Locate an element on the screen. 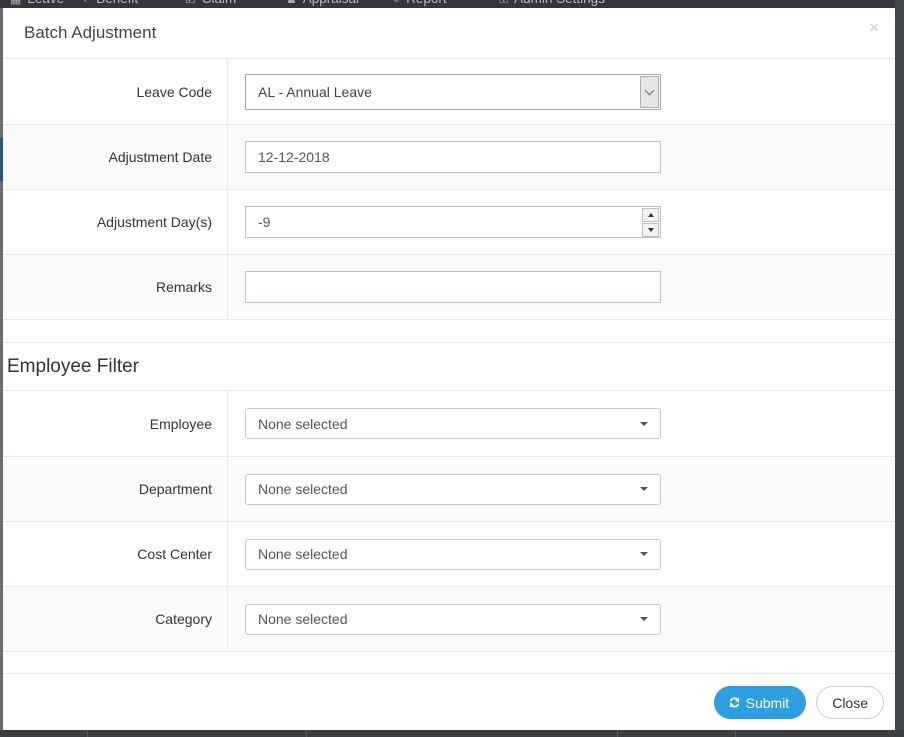  filter-row-cost-center: Cost Center None selected is located at coordinates (449, 553).